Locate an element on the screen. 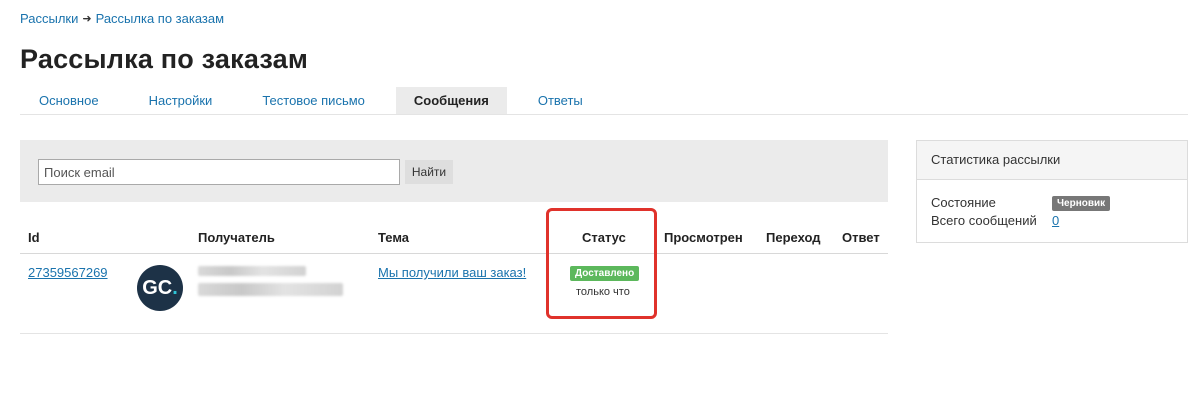 The width and height of the screenshot is (1200, 418). status-highlight-frame is located at coordinates (601, 263).